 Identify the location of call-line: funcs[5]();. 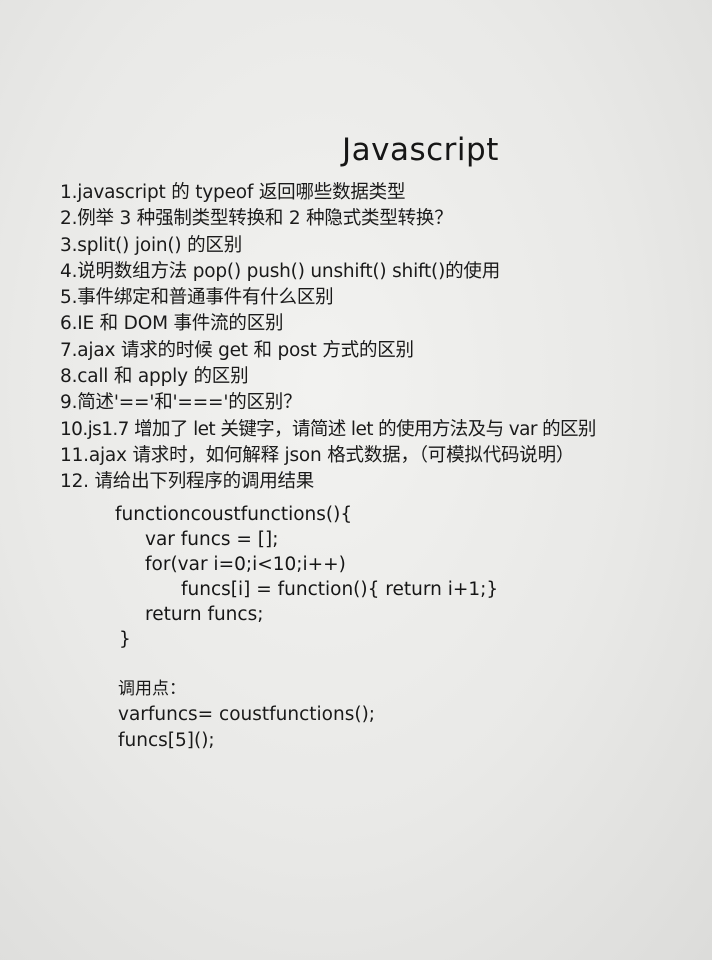
(166, 740).